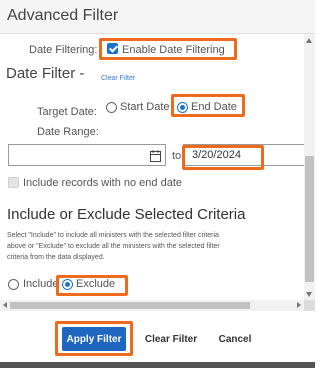 This screenshot has height=368, width=320. What do you see at coordinates (40, 284) in the screenshot?
I see `include-label: Include` at bounding box center [40, 284].